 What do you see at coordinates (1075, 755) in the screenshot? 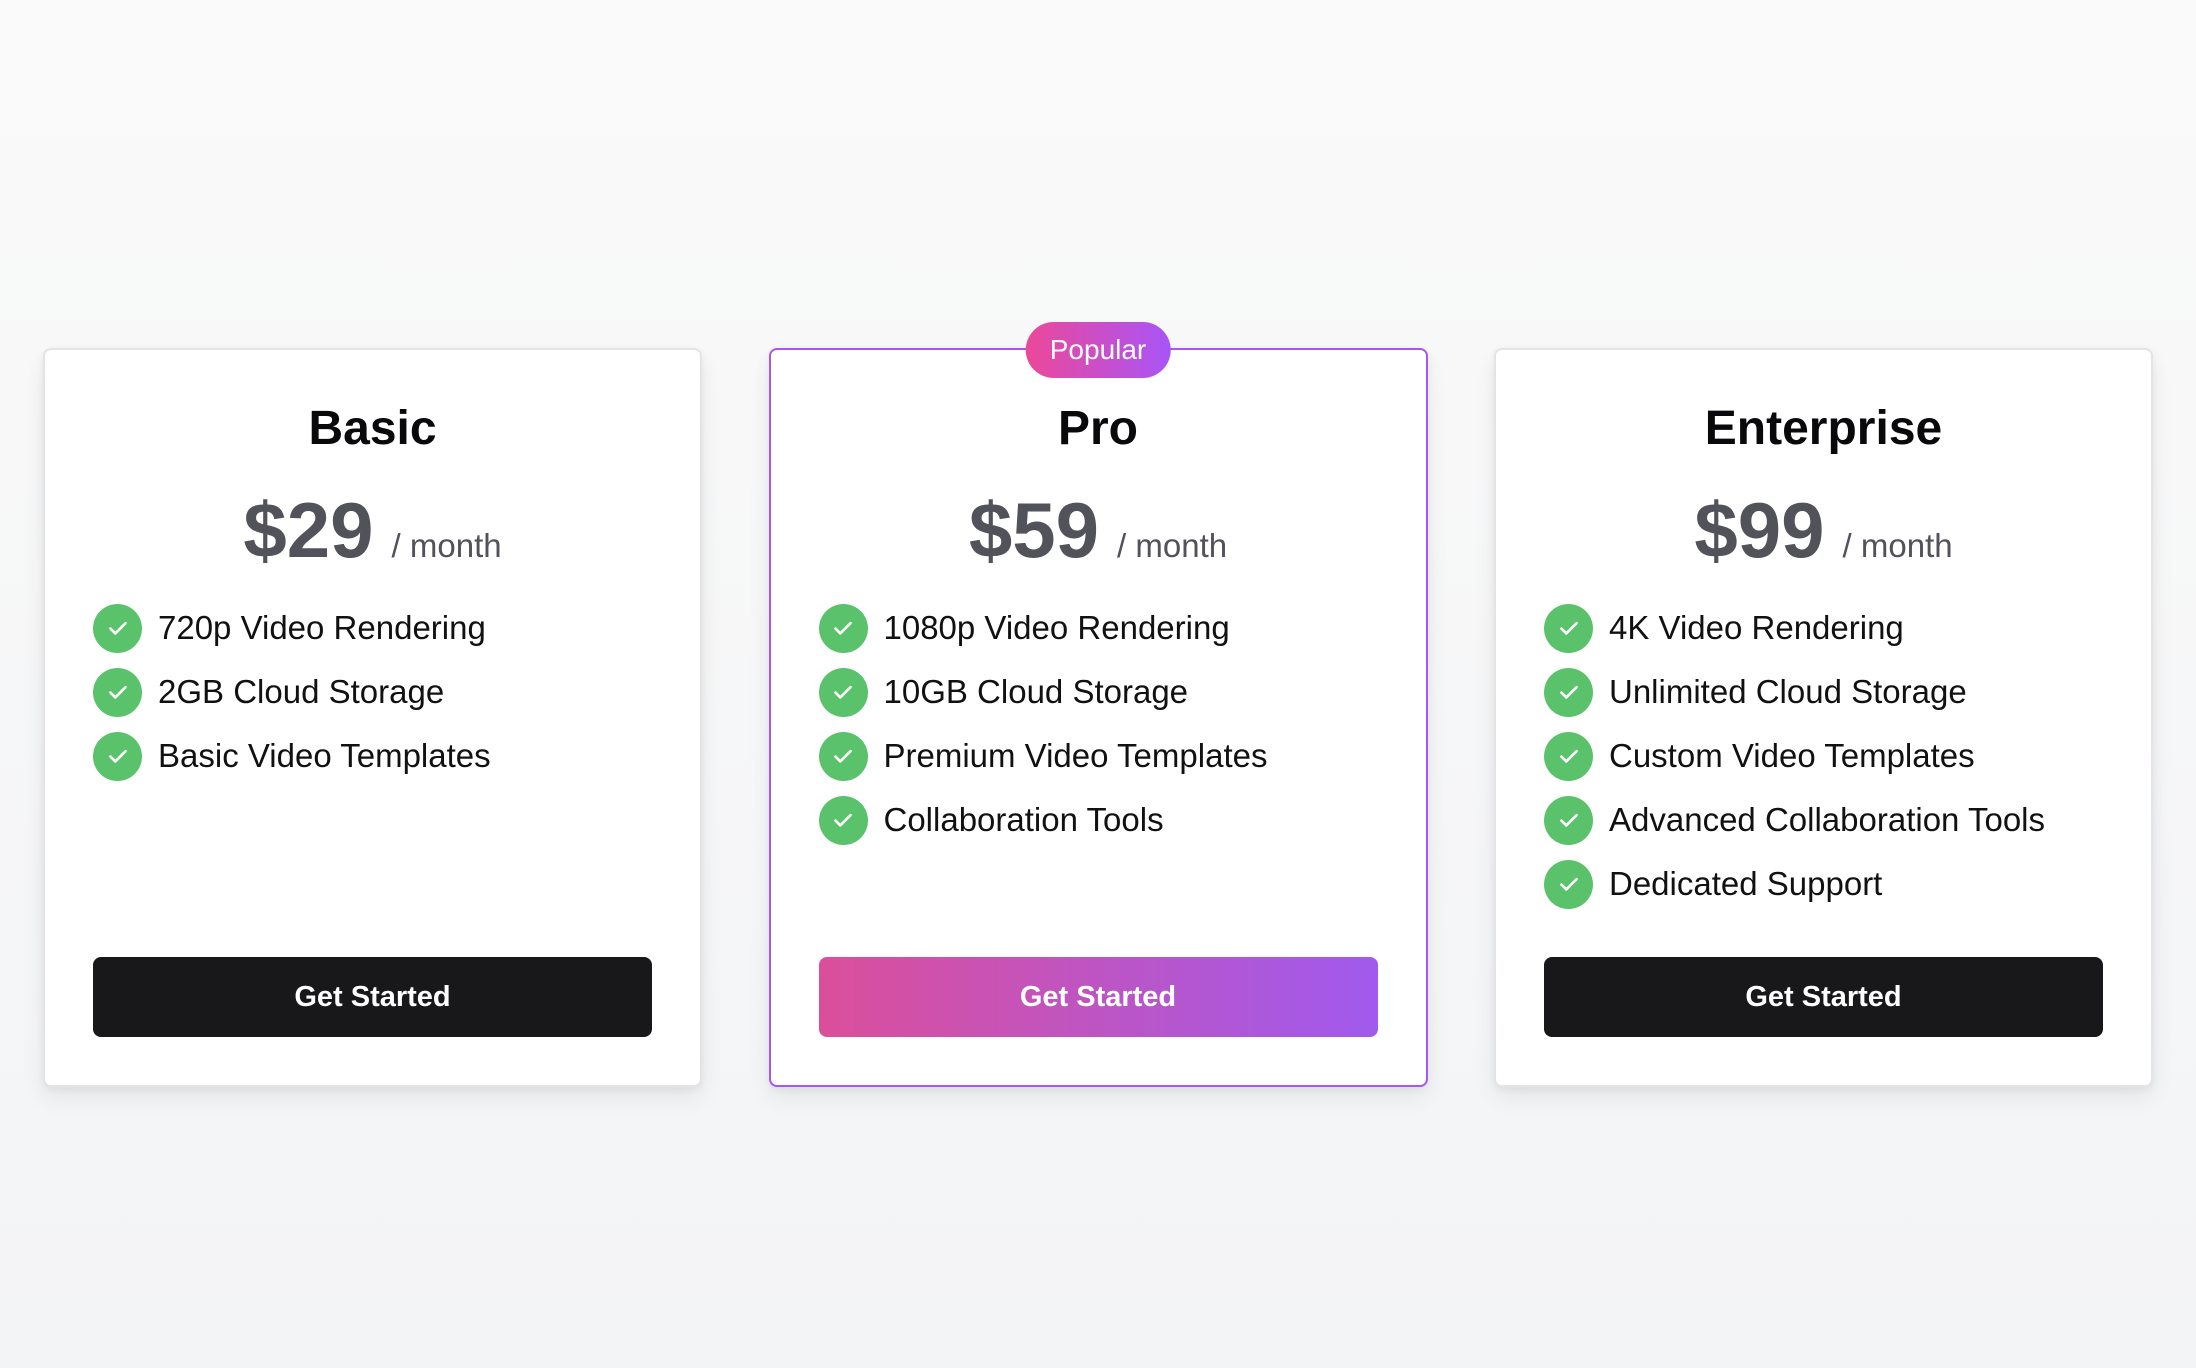
I see `feature-label: Premium Video Templates` at bounding box center [1075, 755].